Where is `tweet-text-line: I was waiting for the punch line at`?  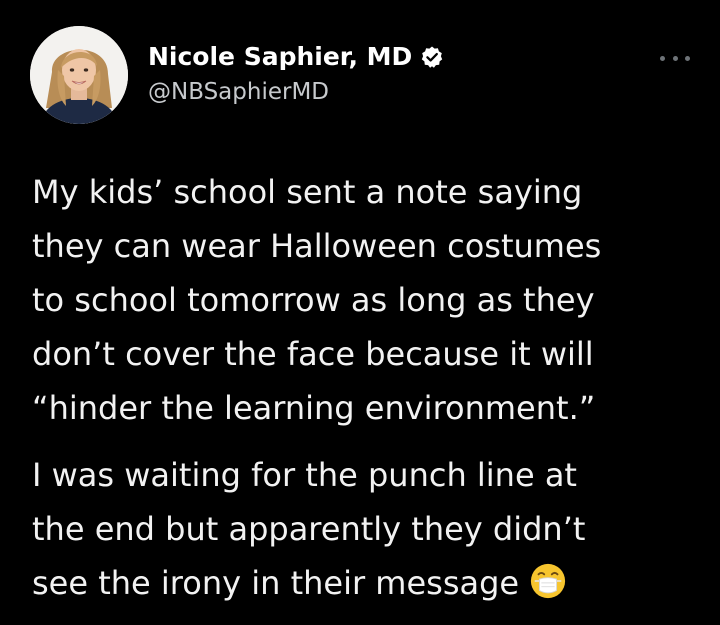 tweet-text-line: I was waiting for the punch line at is located at coordinates (304, 475).